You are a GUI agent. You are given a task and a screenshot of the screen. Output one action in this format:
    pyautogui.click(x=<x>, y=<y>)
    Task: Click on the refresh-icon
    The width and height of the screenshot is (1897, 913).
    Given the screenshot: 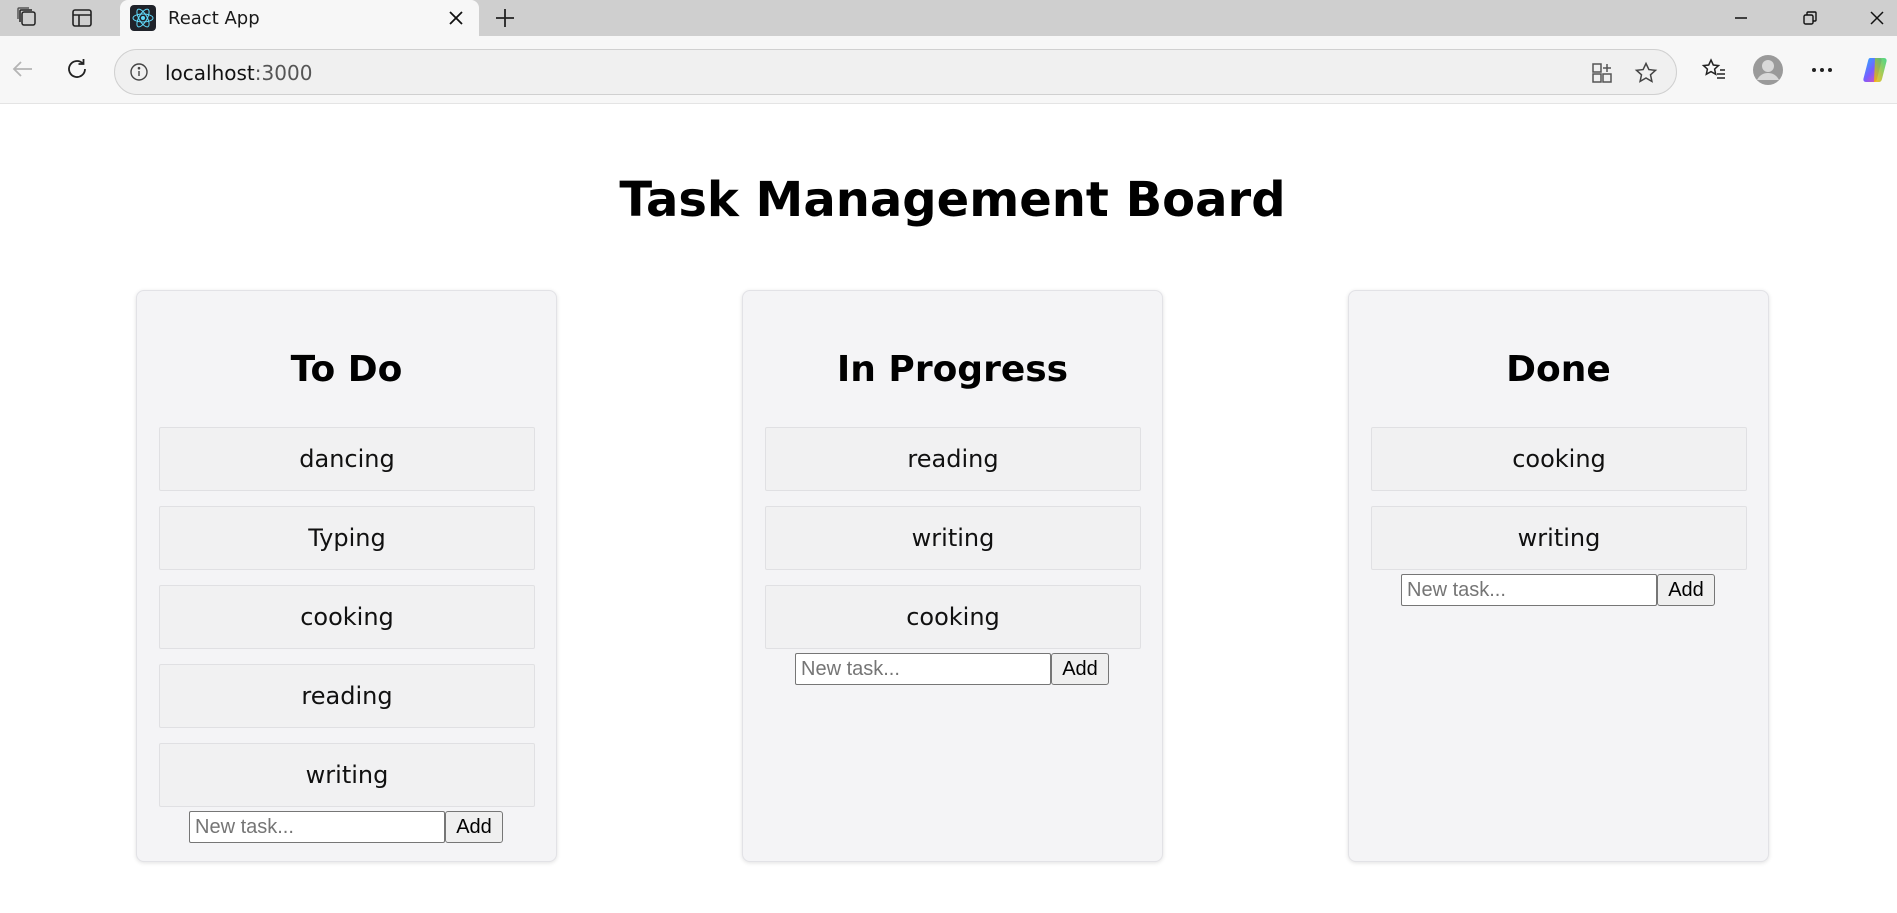 What is the action you would take?
    pyautogui.click(x=77, y=69)
    